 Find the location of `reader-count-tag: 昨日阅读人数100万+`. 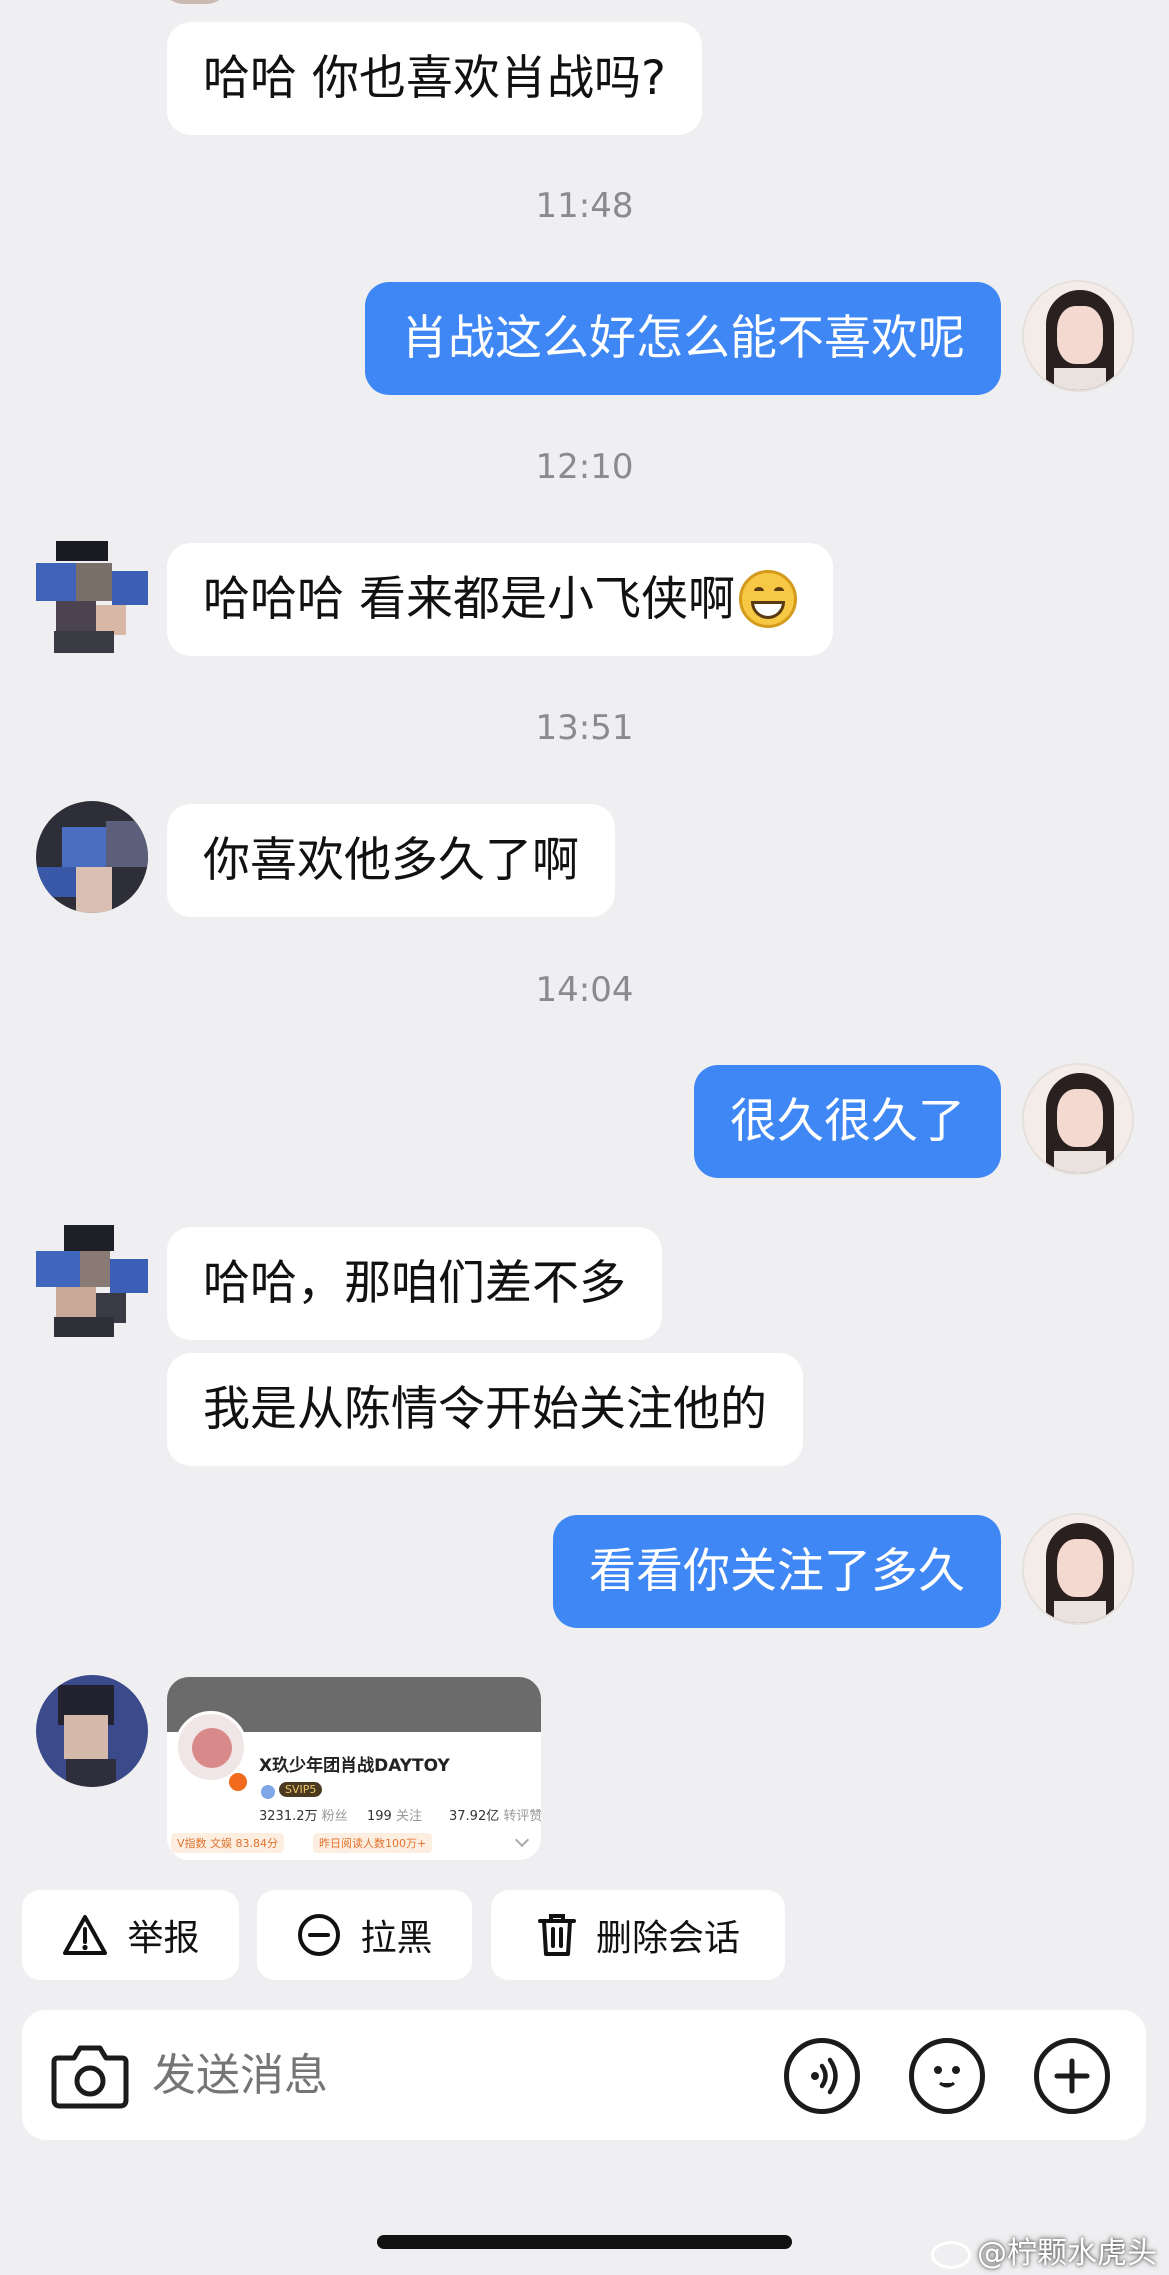

reader-count-tag: 昨日阅读人数100万+ is located at coordinates (373, 1843).